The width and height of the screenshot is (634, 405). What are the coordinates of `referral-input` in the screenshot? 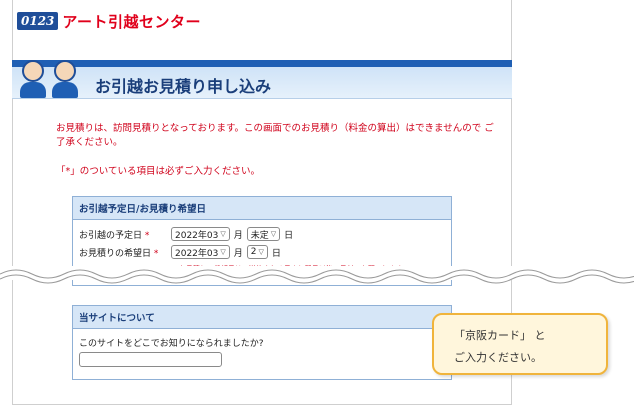 It's located at (150, 359).